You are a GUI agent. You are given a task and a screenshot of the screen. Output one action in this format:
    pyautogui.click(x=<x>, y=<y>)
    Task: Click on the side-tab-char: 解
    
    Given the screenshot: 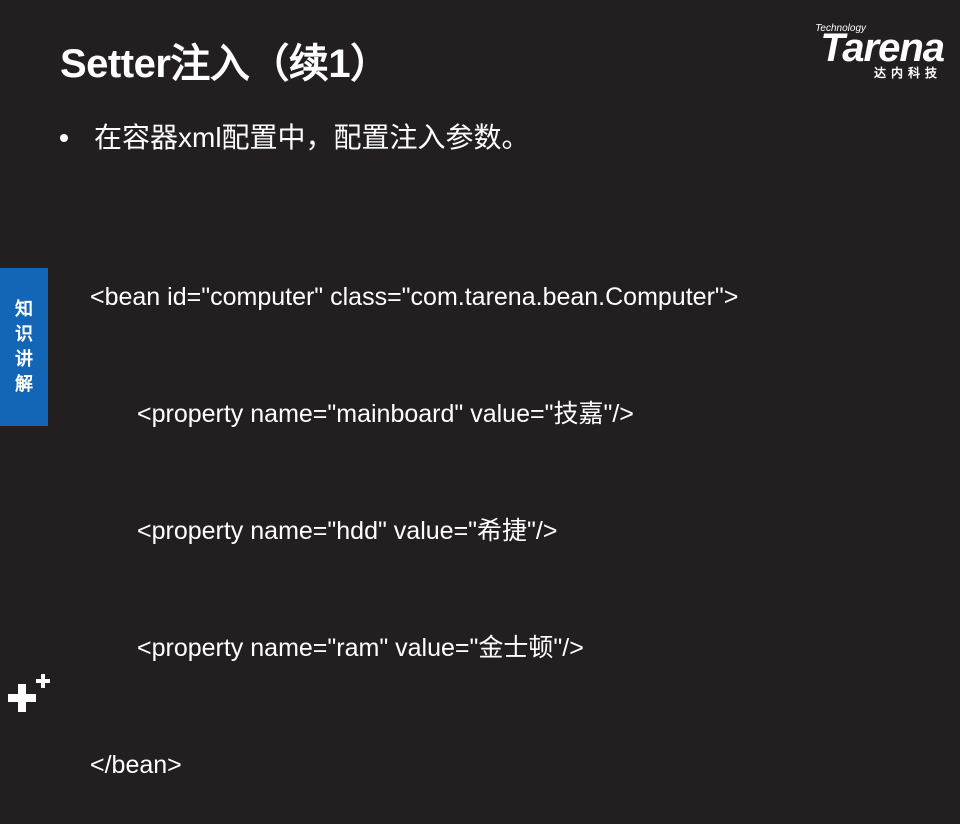 What is the action you would take?
    pyautogui.click(x=24, y=384)
    